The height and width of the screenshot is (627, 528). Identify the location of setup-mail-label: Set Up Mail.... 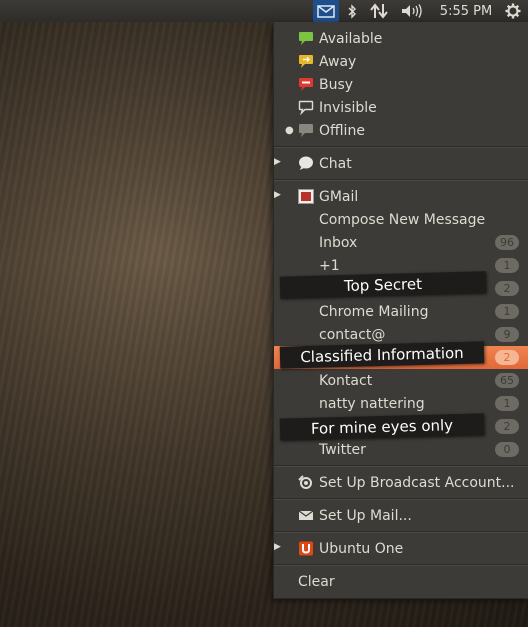
(365, 515).